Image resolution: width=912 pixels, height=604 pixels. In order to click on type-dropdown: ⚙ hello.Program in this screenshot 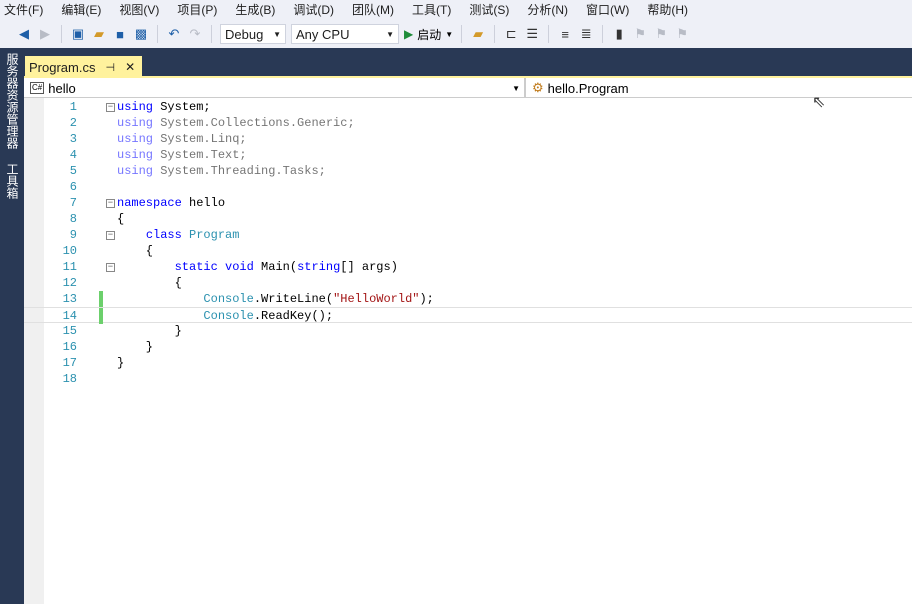, I will do `click(719, 88)`.